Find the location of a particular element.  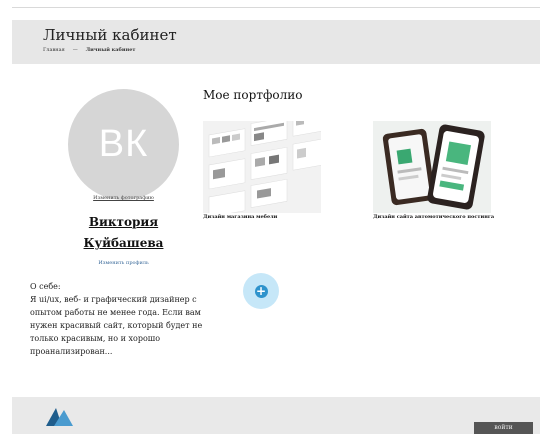

page-footer: войти is located at coordinates (276, 415).